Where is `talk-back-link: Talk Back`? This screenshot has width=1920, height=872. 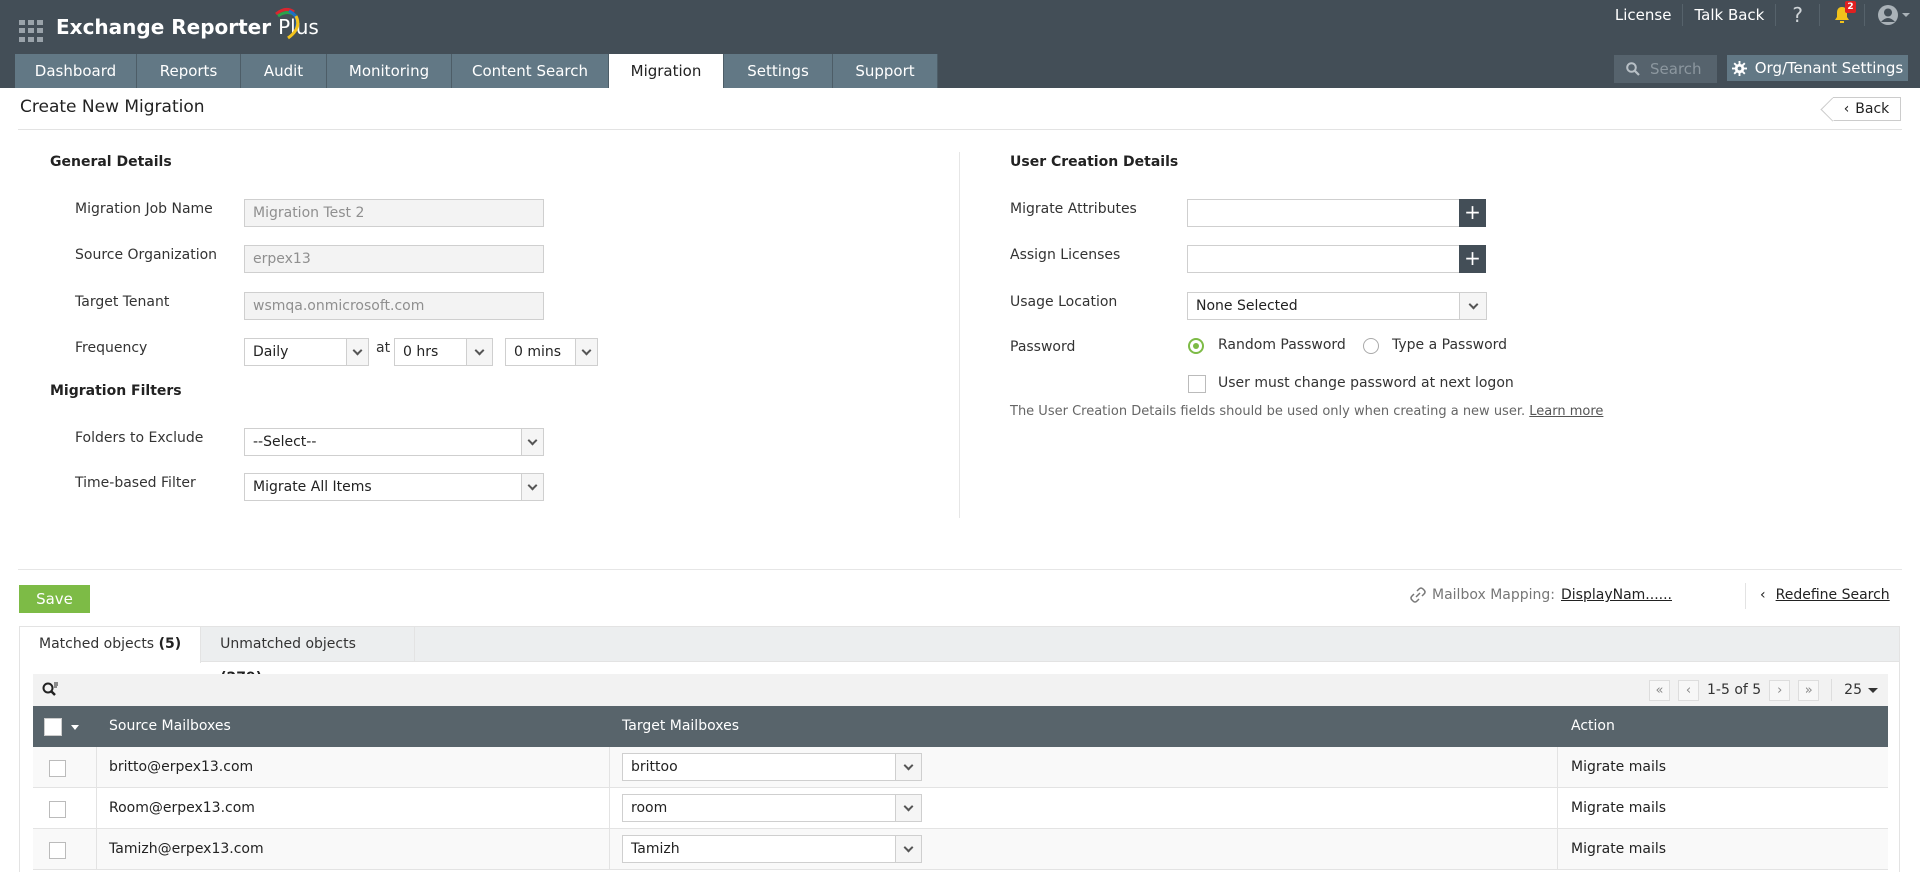 talk-back-link: Talk Back is located at coordinates (1730, 15).